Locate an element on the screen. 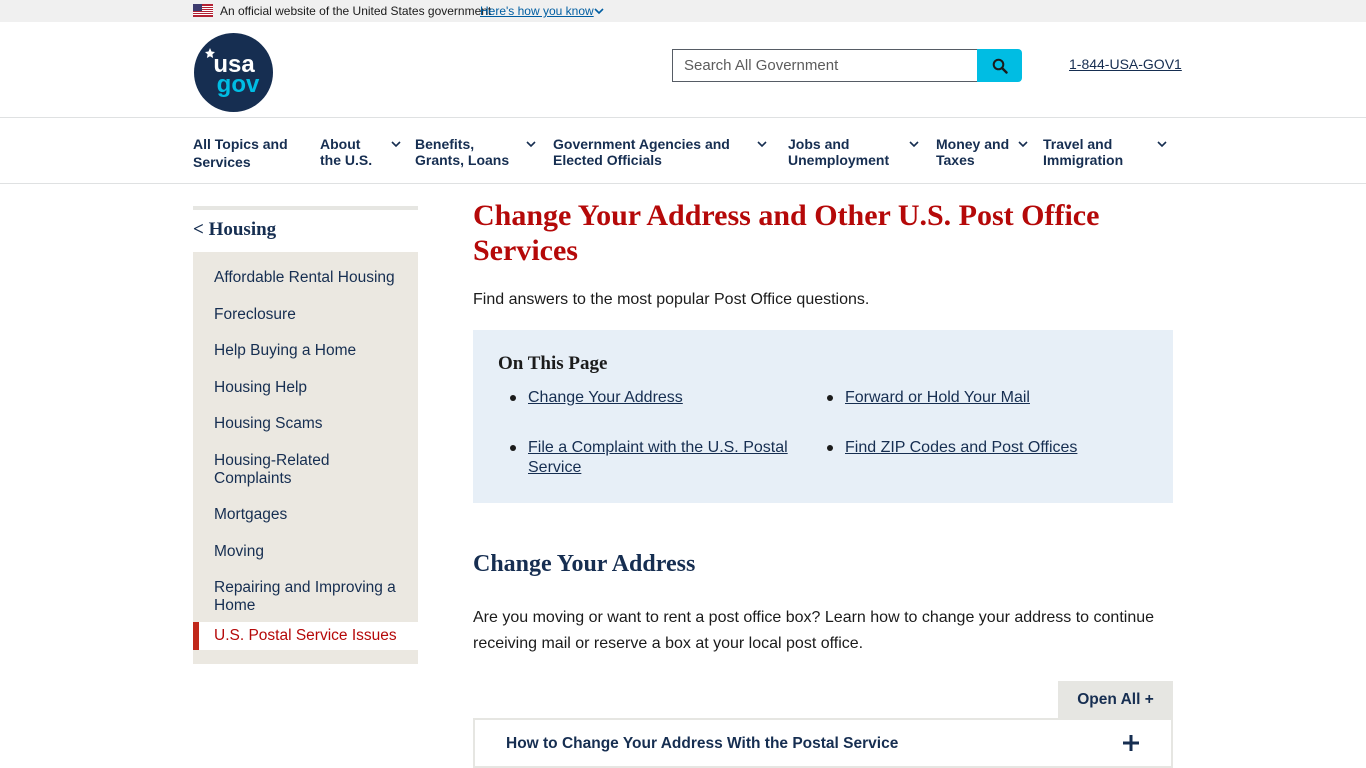  search-input is located at coordinates (825, 65).